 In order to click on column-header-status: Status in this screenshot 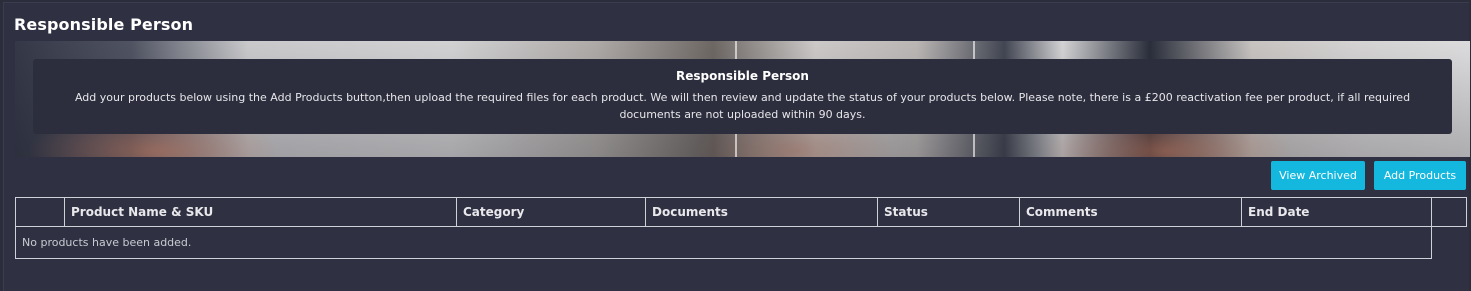, I will do `click(948, 212)`.